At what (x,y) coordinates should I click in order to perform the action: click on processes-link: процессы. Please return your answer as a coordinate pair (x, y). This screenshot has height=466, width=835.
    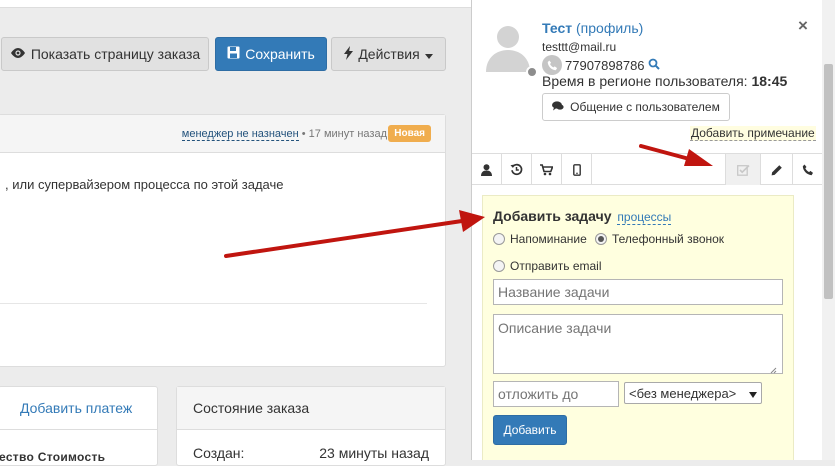
    Looking at the image, I should click on (644, 217).